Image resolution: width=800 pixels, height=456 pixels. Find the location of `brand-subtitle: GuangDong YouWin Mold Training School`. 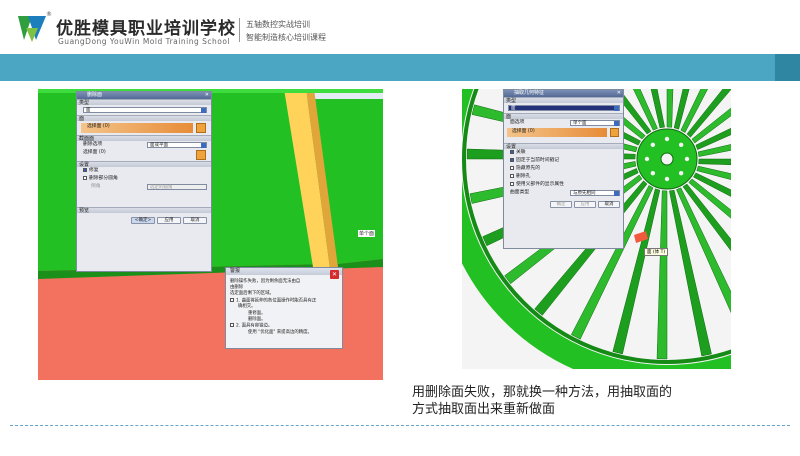

brand-subtitle: GuangDong YouWin Mold Training School is located at coordinates (144, 41).